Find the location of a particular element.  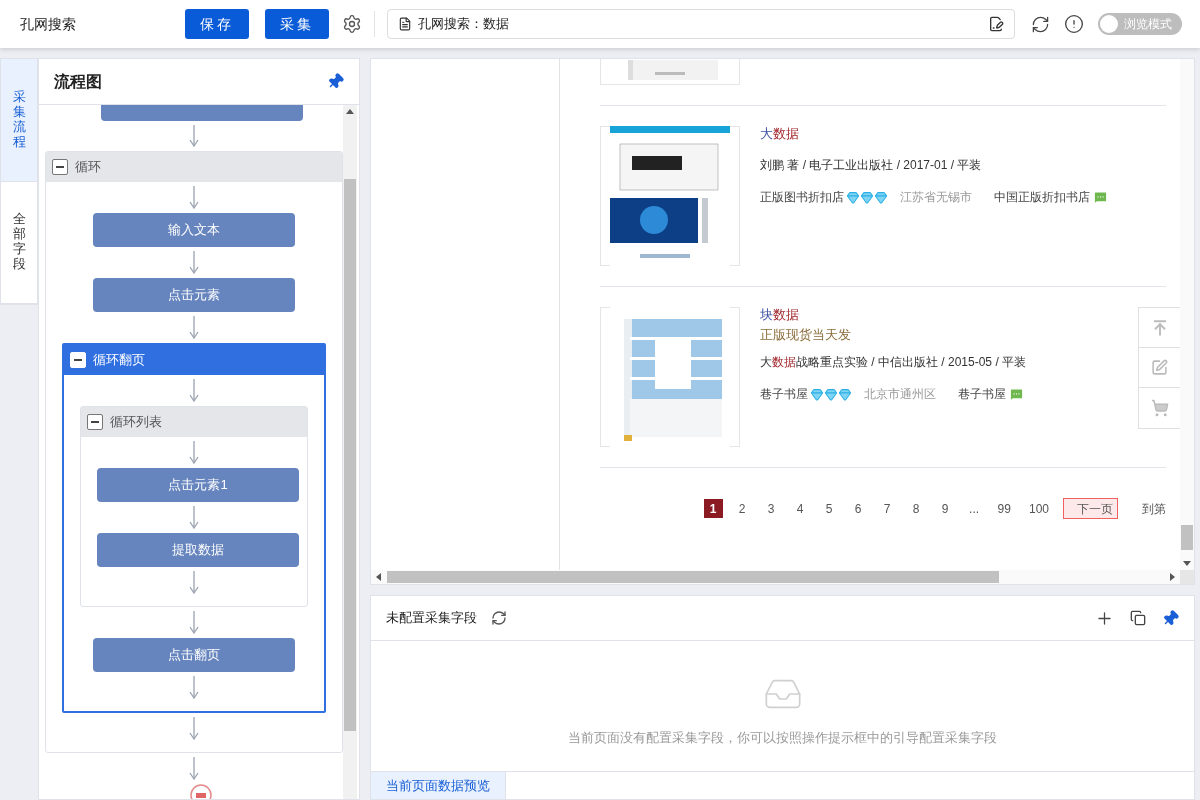

app-title: 孔网搜索 is located at coordinates (48, 24).